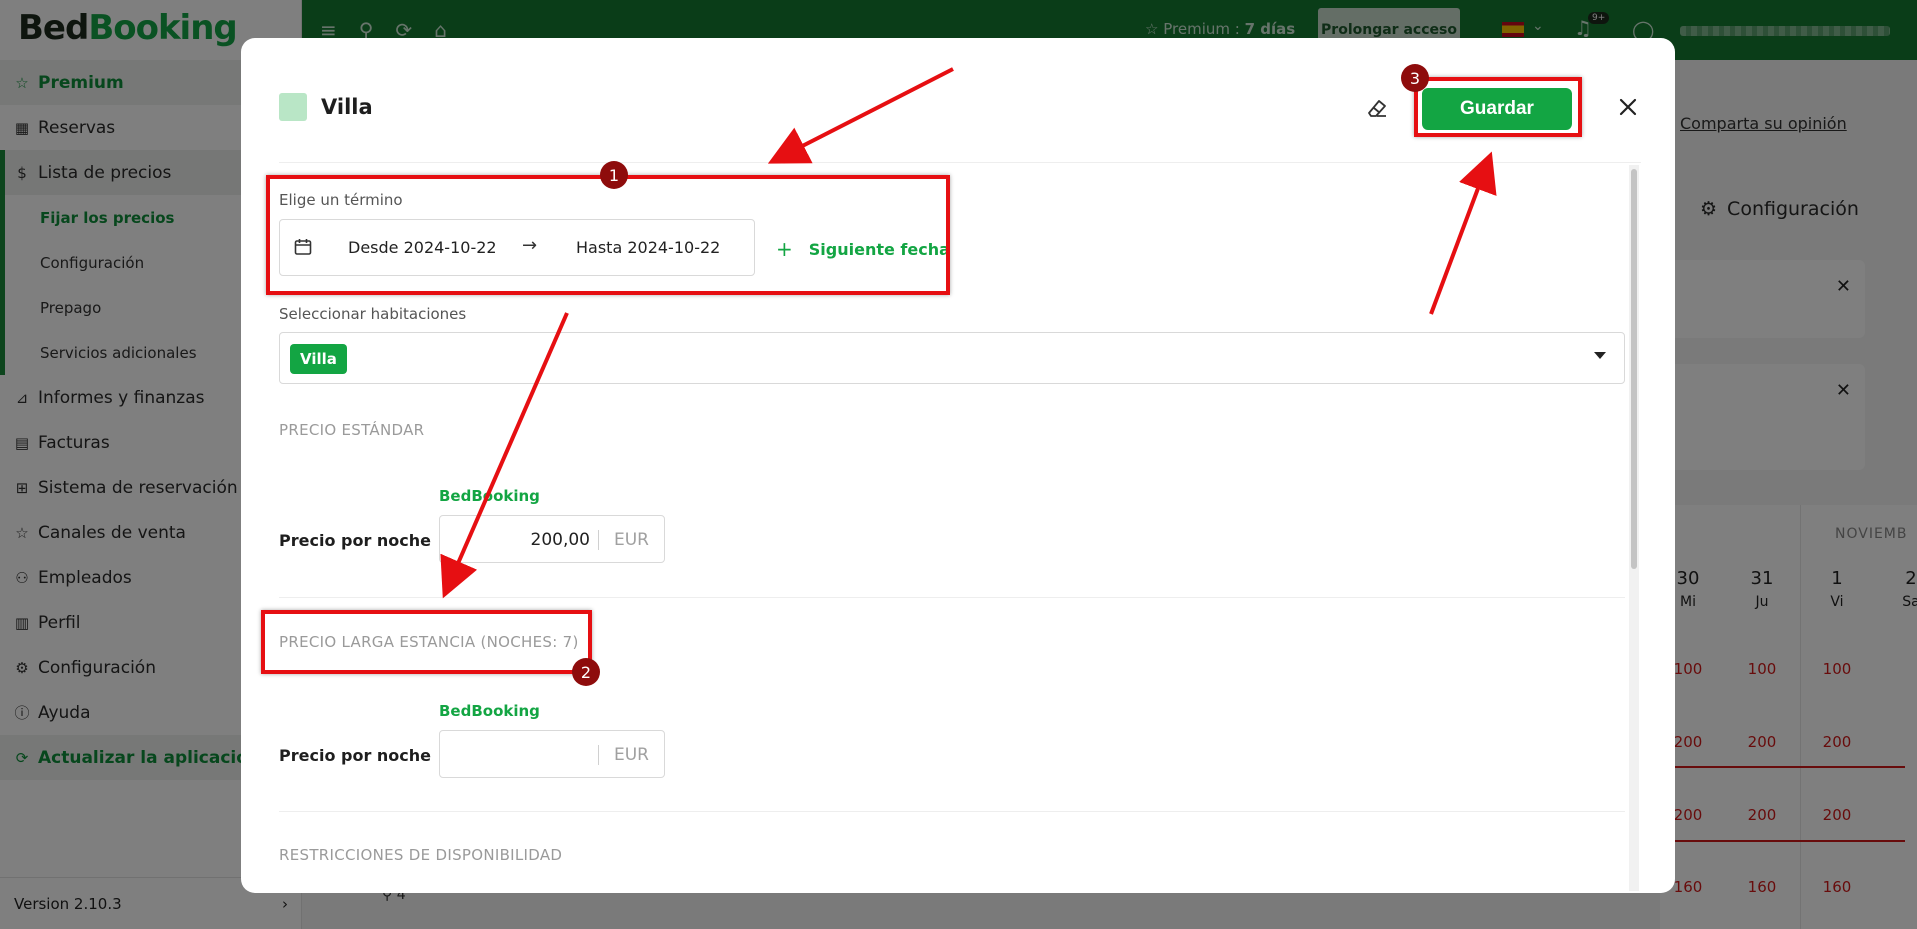 The image size is (1917, 929). Describe the element at coordinates (586, 672) in the screenshot. I see `annotation-badge-2: 2` at that location.